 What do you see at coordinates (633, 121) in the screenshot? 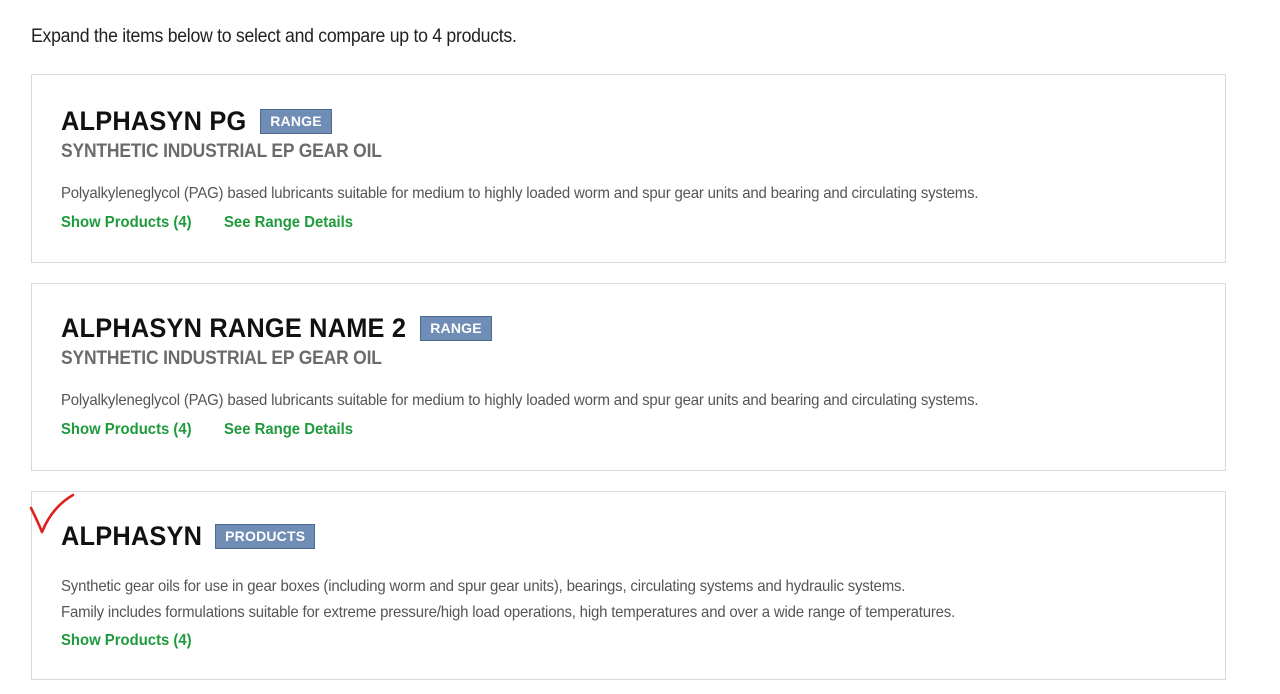
I see `card-title-row: ALPHASYN PG RANGE` at bounding box center [633, 121].